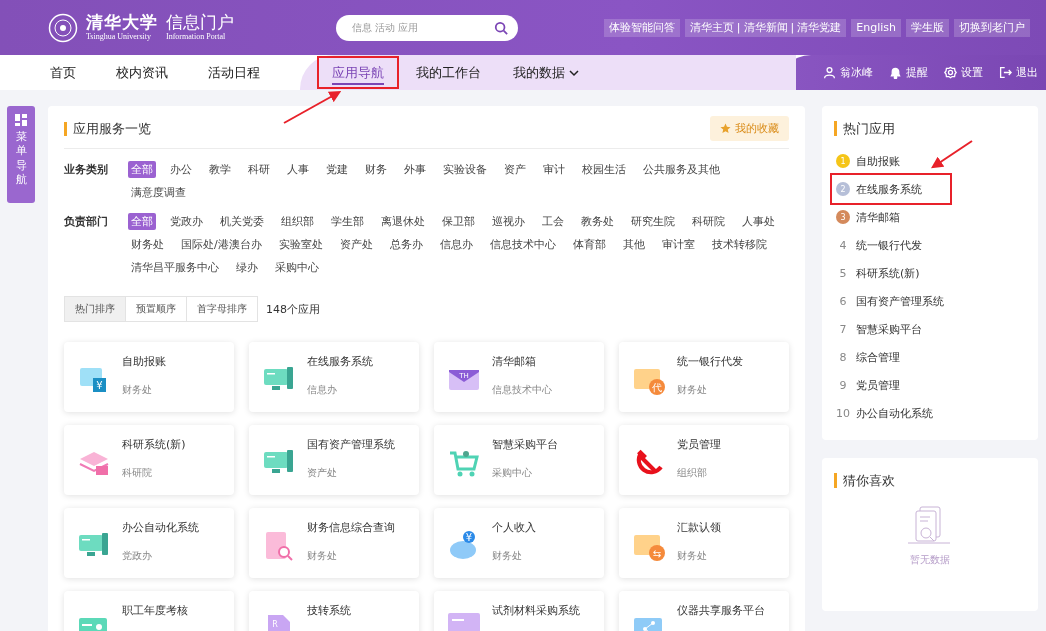 This screenshot has height=631, width=1046. I want to click on search-icon, so click(501, 27).